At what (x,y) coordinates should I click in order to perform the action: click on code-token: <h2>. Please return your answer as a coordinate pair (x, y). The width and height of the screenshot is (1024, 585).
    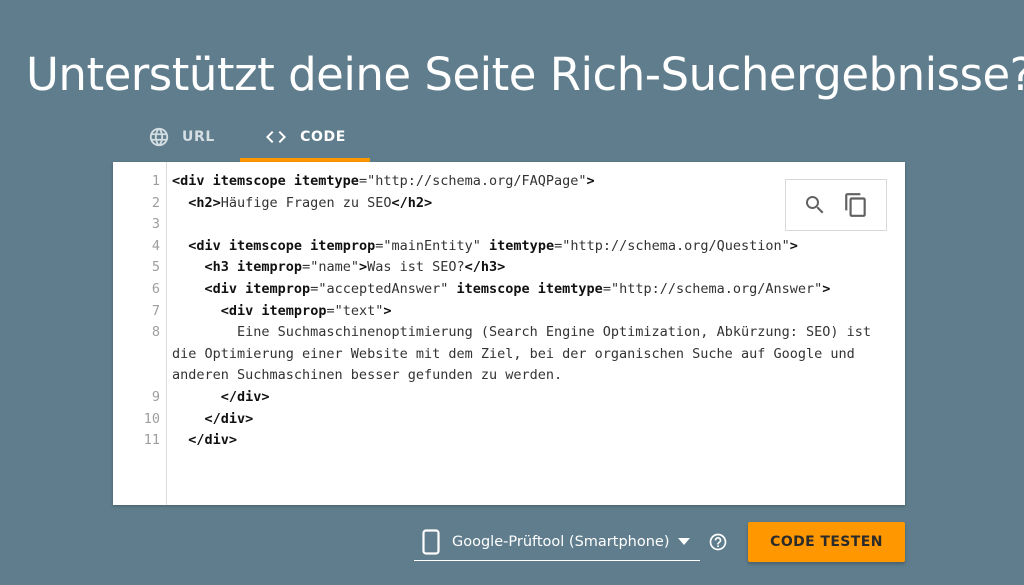
    Looking at the image, I should click on (204, 202).